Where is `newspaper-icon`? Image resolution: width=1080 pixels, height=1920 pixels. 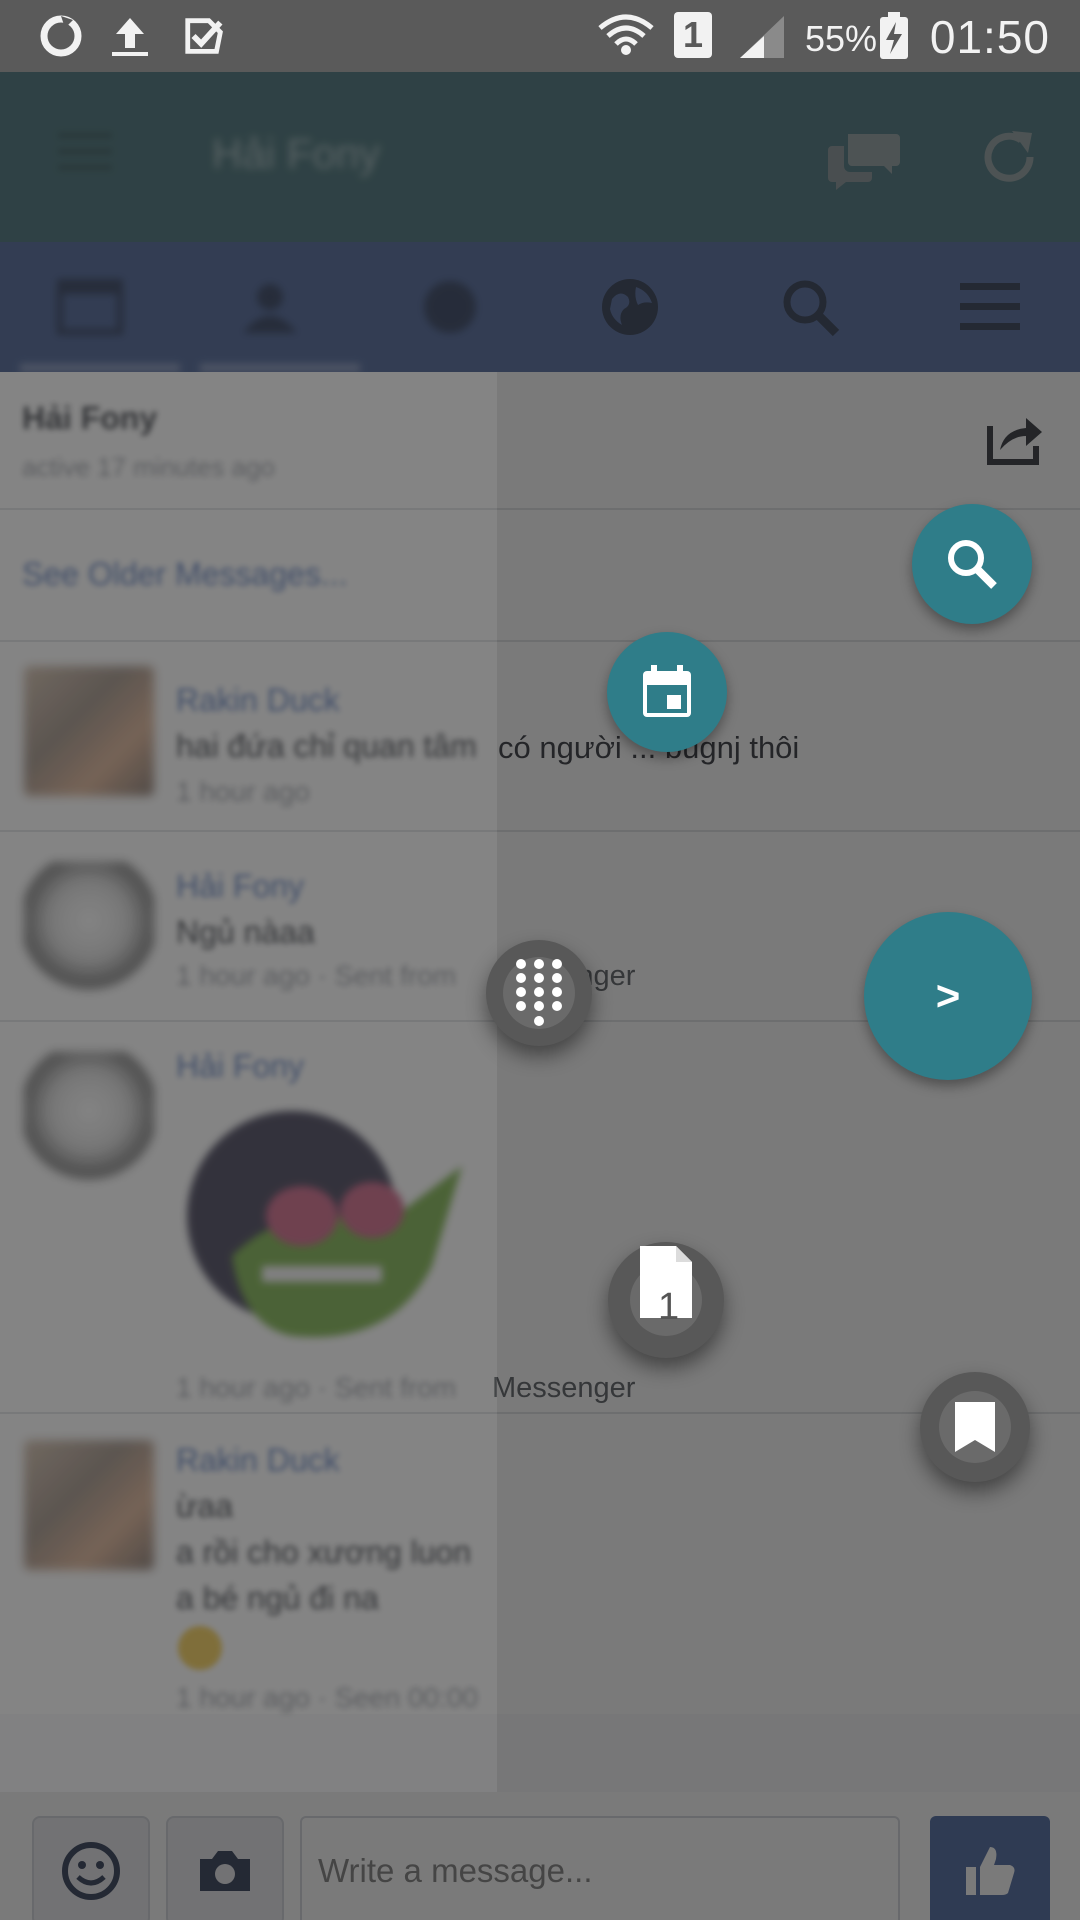 newspaper-icon is located at coordinates (90, 307).